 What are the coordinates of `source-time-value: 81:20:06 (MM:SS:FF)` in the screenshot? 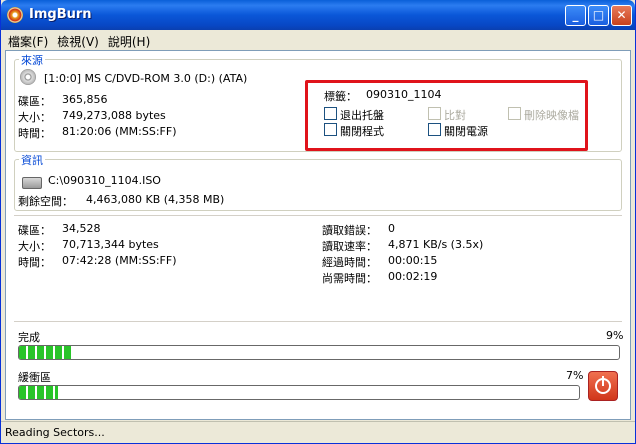 It's located at (119, 131).